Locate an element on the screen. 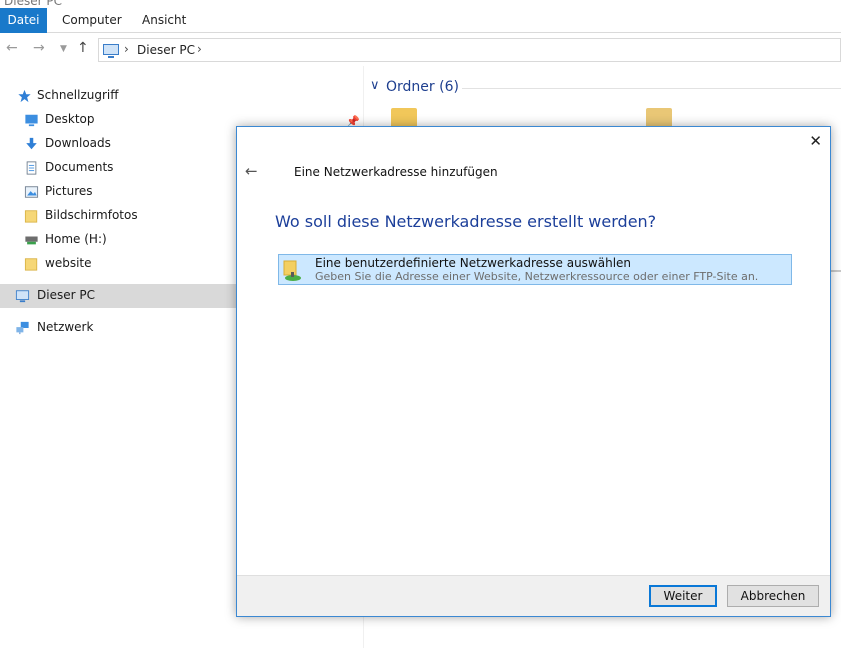 This screenshot has height=648, width=841. pictures-icon is located at coordinates (31, 192).